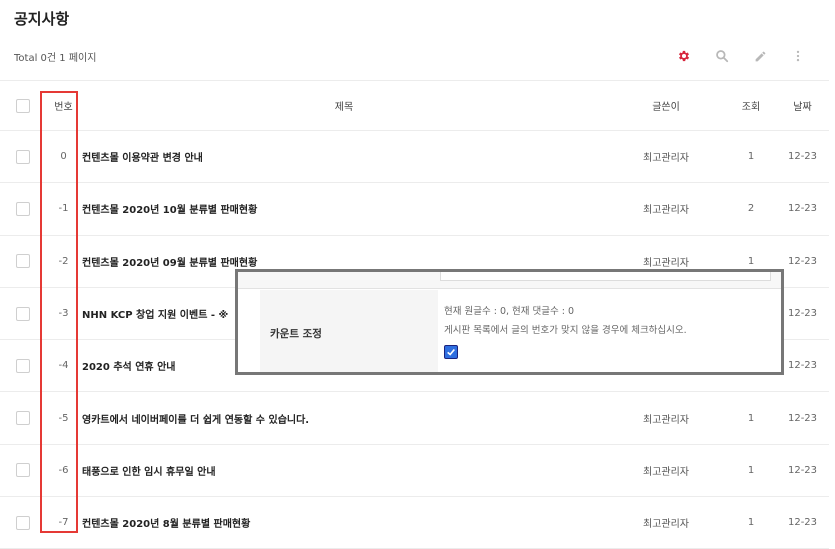 The height and width of the screenshot is (549, 835). Describe the element at coordinates (344, 106) in the screenshot. I see `header-subject: 제목` at that location.